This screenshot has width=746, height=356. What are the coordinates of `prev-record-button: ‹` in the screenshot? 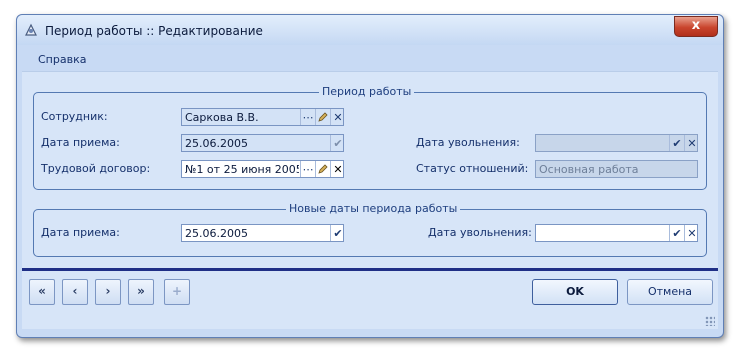 It's located at (75, 292).